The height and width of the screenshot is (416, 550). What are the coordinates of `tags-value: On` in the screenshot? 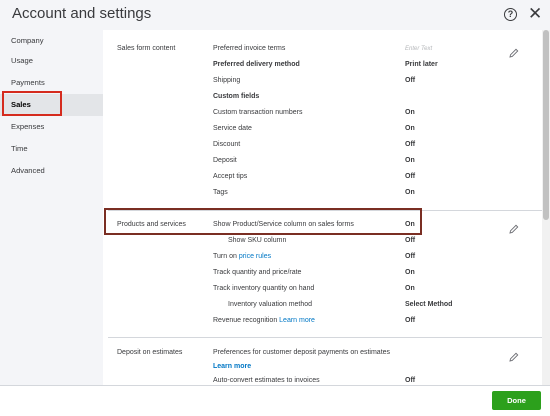 It's located at (410, 192).